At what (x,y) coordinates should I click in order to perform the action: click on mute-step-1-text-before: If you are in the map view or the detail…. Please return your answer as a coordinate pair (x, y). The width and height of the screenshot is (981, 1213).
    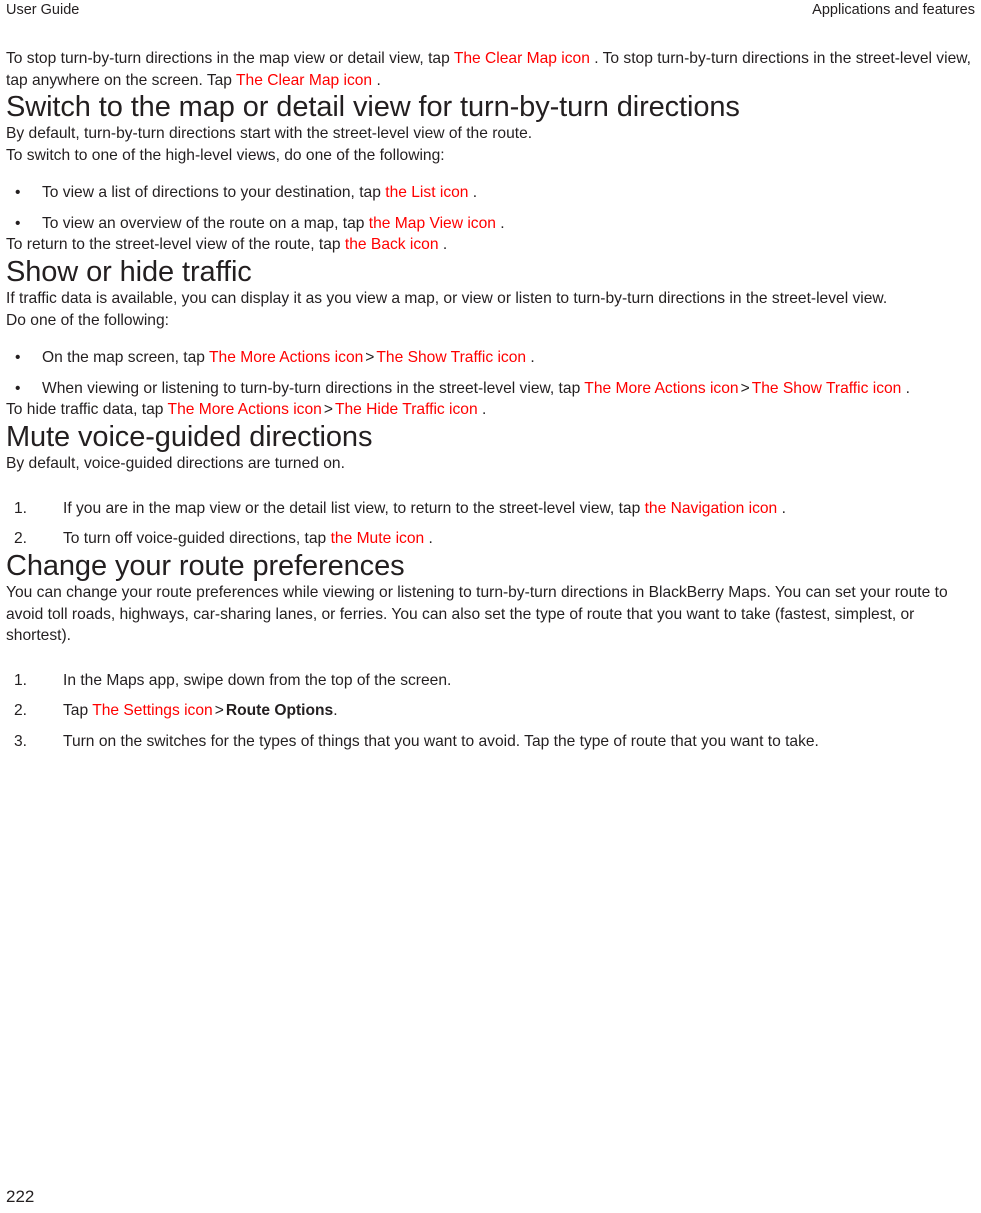
    Looking at the image, I should click on (354, 508).